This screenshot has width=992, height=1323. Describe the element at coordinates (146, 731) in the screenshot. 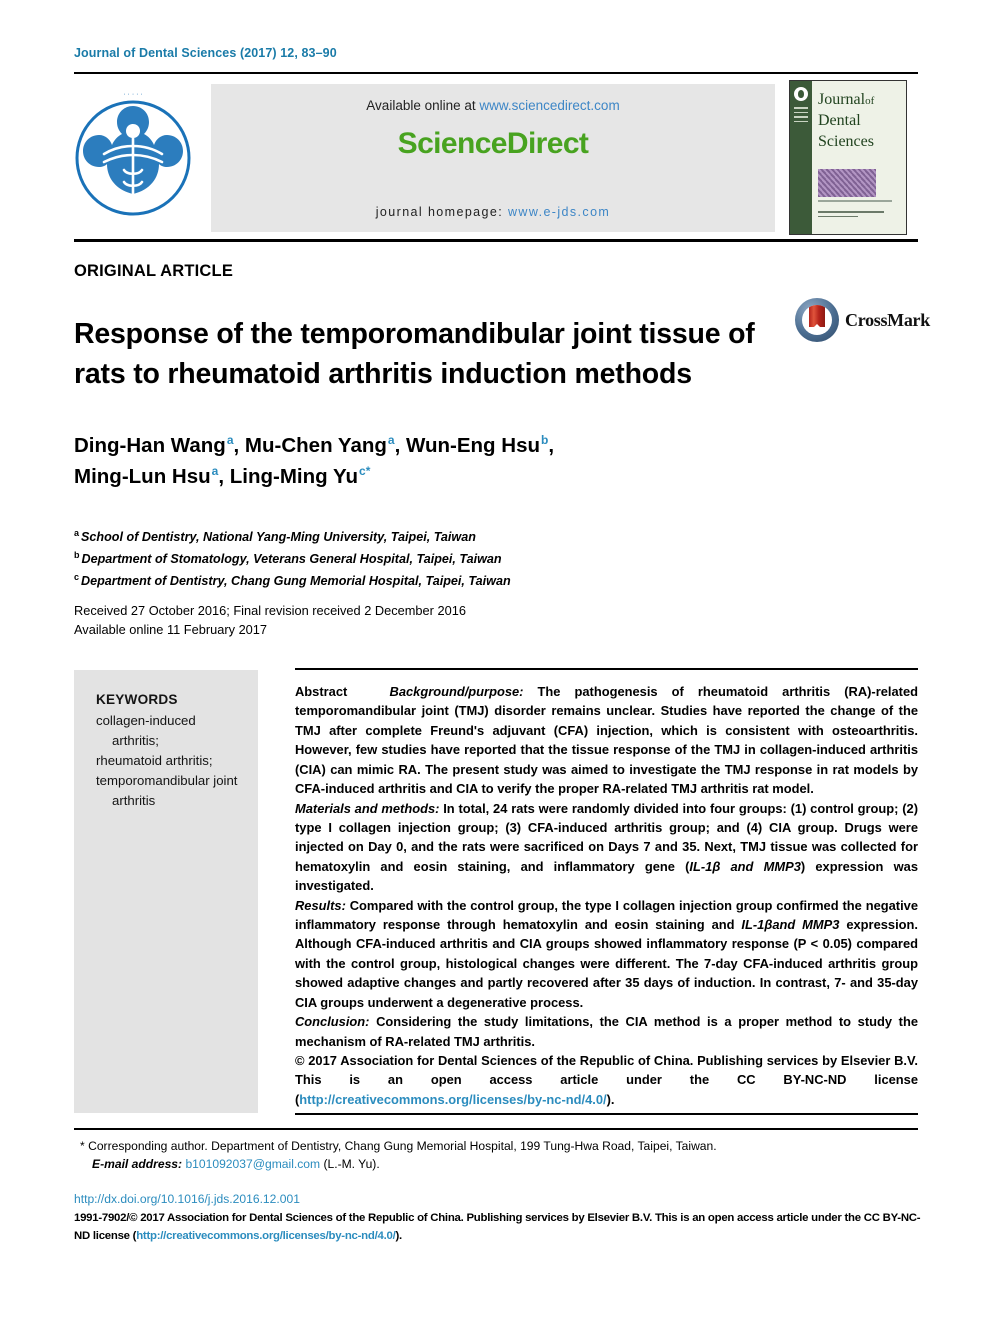

I see `keyword-item: collagen-induced arthritis;` at that location.